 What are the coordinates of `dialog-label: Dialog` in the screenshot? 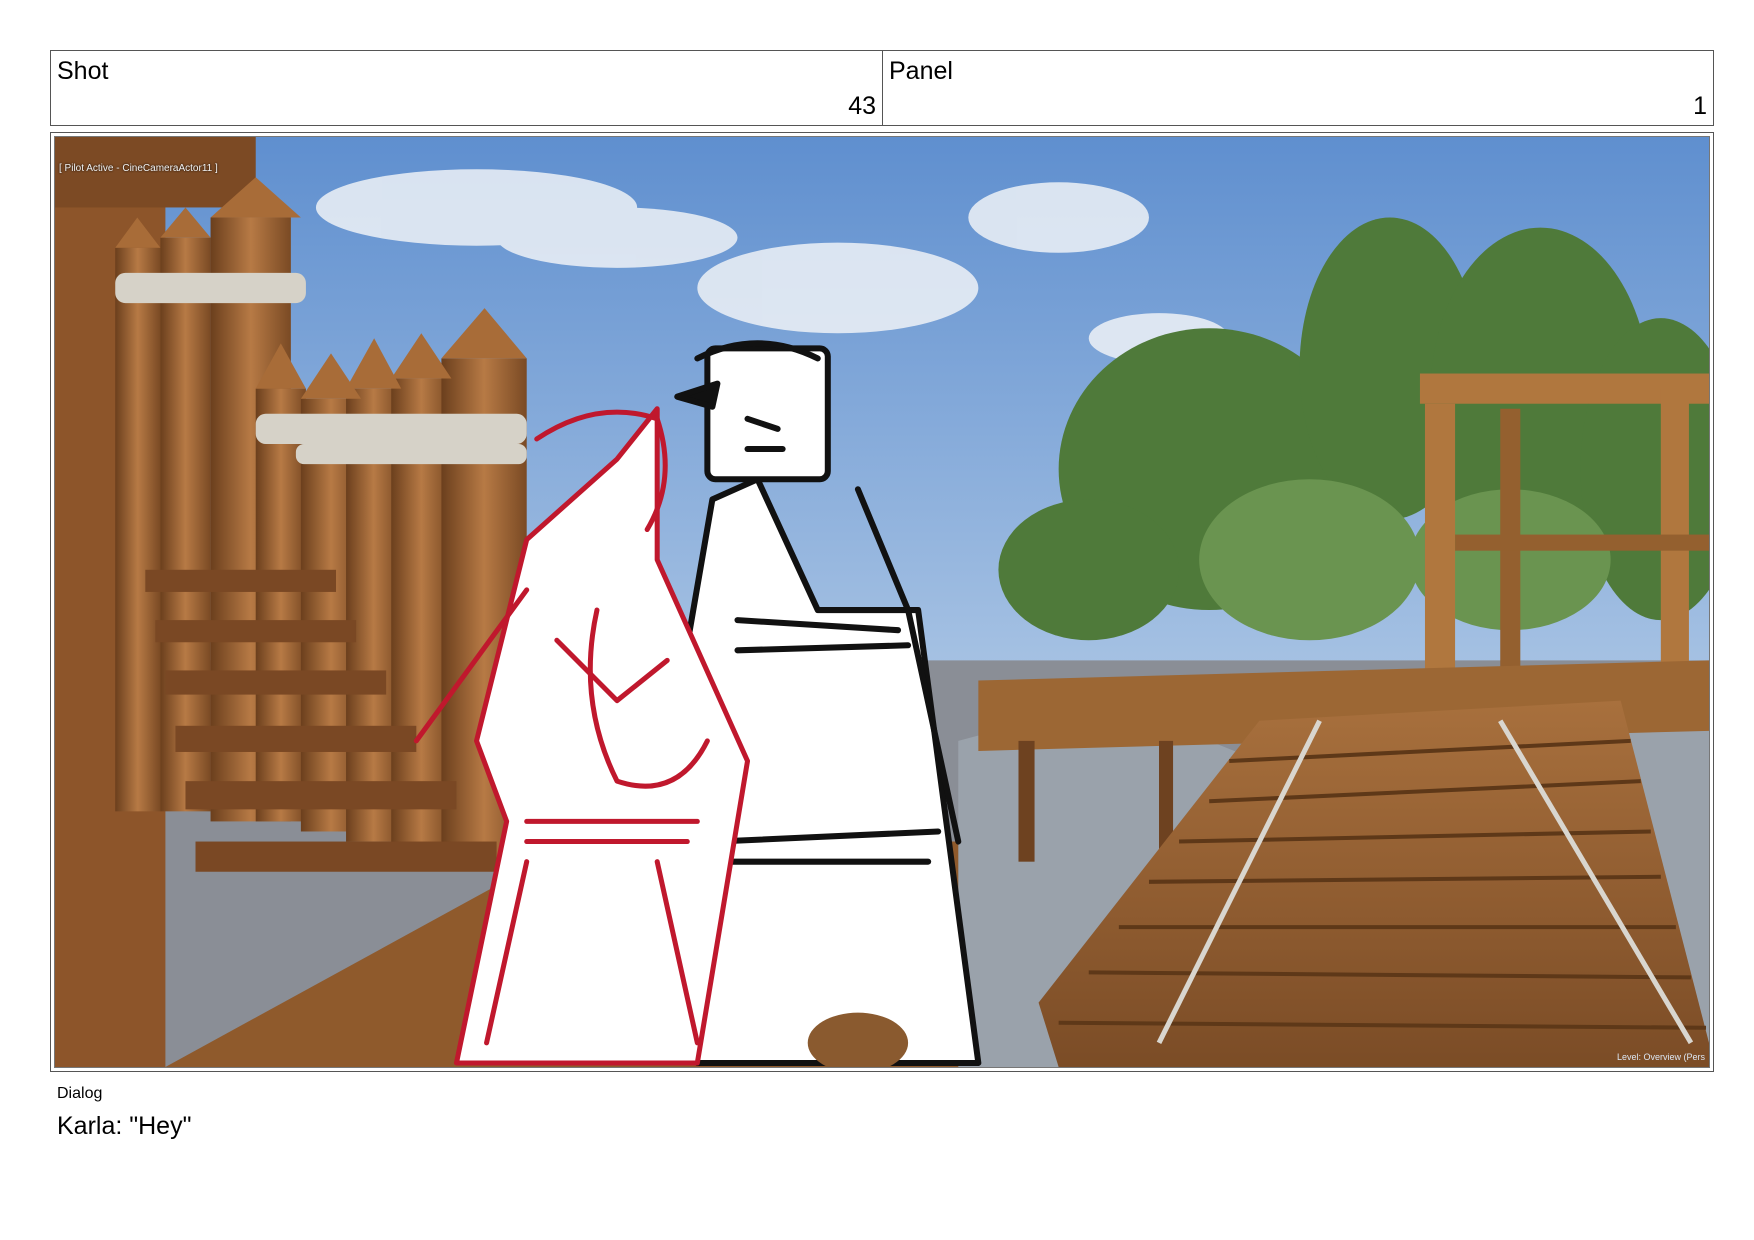 It's located at (80, 1093).